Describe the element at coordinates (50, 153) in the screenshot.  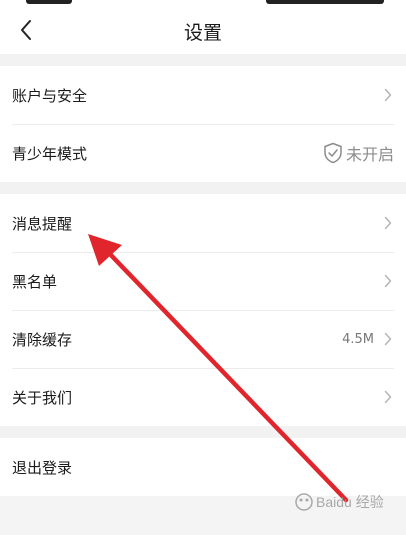
I see `row-label: 青少年模式` at that location.